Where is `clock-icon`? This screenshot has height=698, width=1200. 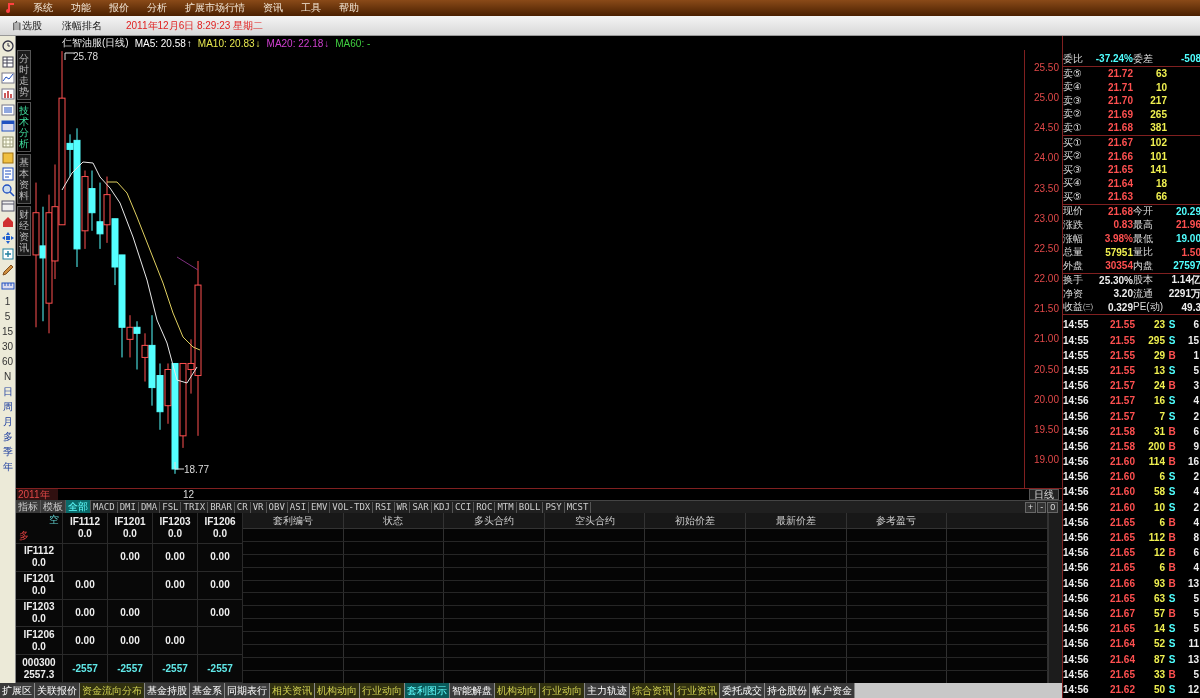
clock-icon is located at coordinates (7, 46).